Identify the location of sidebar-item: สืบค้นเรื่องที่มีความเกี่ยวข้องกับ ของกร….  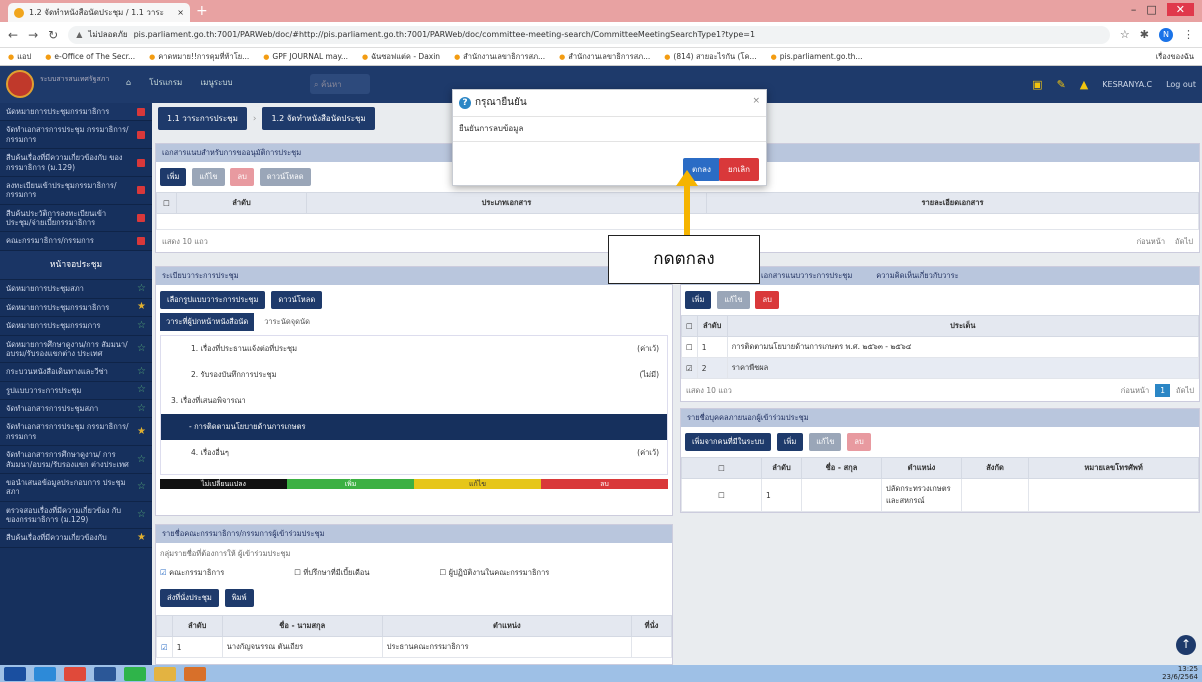
(76, 163).